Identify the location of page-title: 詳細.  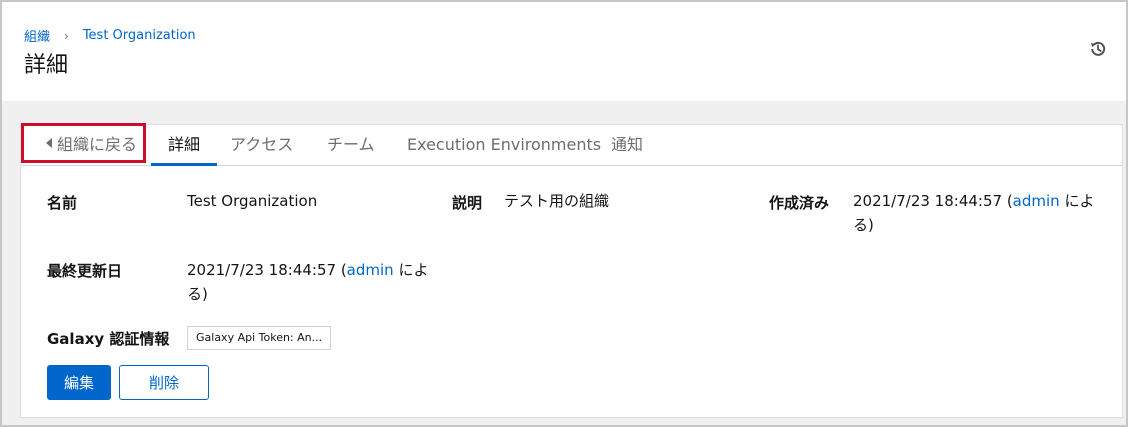
(46, 65).